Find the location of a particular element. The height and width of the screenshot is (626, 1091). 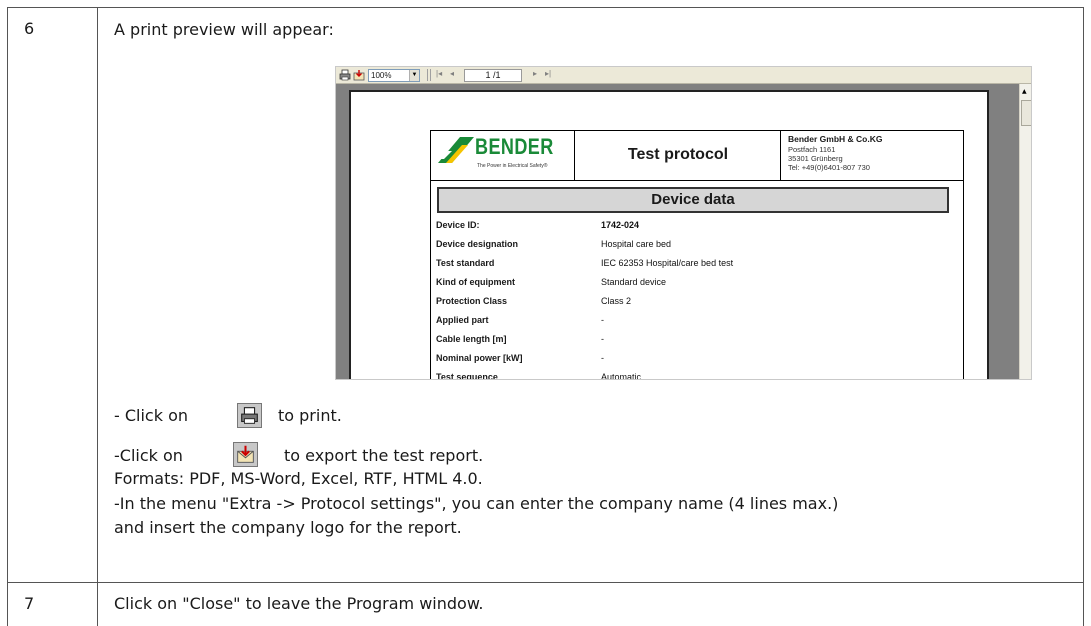

scroll-thumb is located at coordinates (1026, 113).